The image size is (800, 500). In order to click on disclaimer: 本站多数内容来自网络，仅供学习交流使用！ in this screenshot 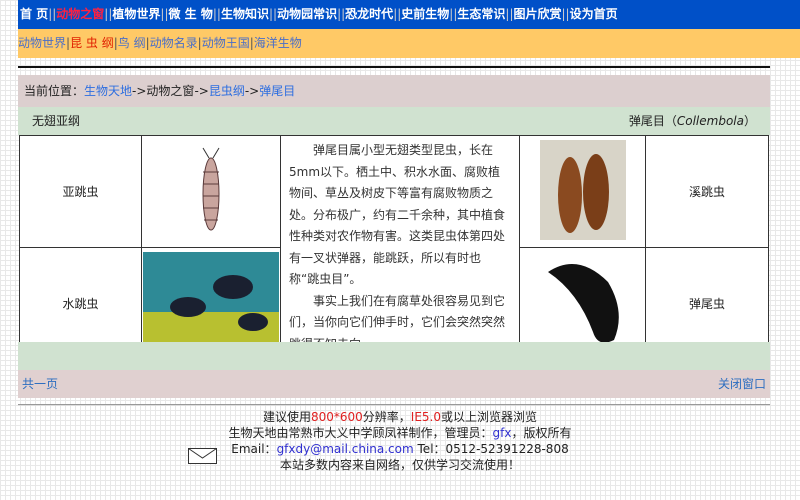, I will do `click(399, 465)`.